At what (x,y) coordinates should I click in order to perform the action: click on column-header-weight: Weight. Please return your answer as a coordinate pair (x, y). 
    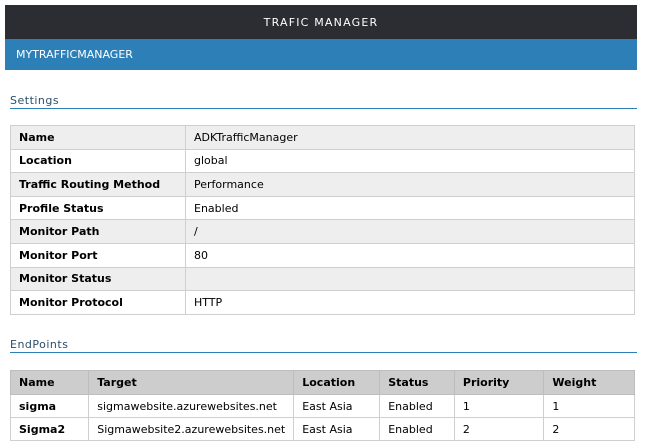
    Looking at the image, I should click on (589, 382).